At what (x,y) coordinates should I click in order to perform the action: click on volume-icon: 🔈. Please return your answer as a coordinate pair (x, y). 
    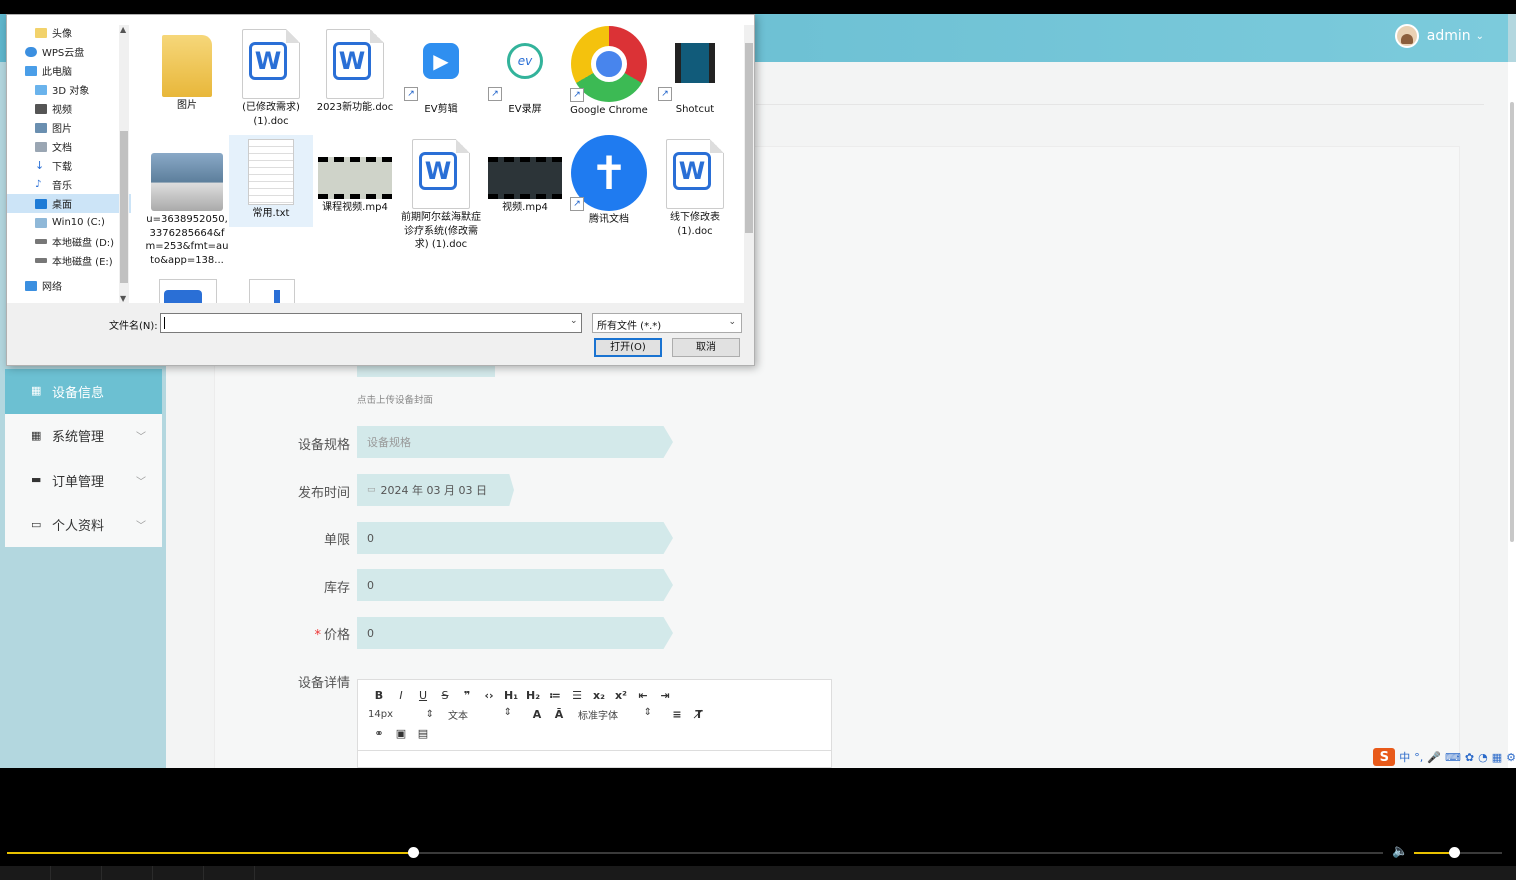
    Looking at the image, I should click on (1400, 851).